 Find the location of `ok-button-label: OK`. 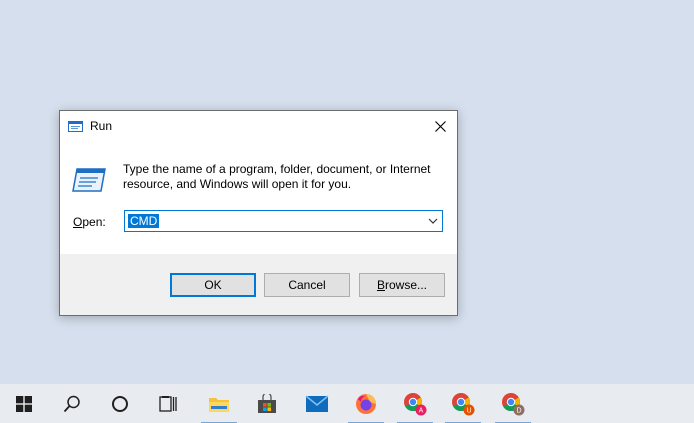

ok-button-label: OK is located at coordinates (213, 285).